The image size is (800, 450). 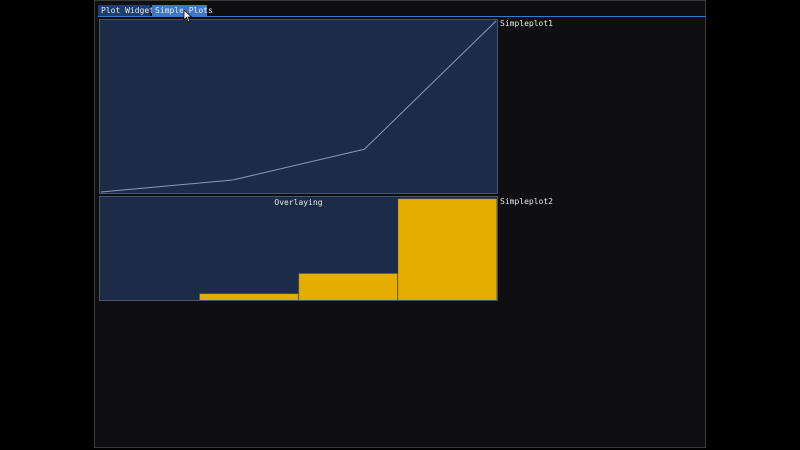 What do you see at coordinates (526, 201) in the screenshot?
I see `simpleplot2-label: Simpleplot2` at bounding box center [526, 201].